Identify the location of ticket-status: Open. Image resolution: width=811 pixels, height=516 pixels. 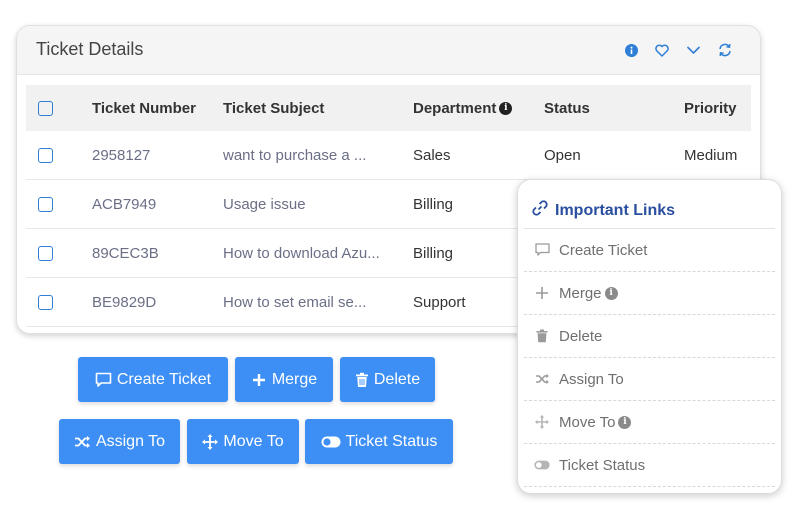
(613, 155).